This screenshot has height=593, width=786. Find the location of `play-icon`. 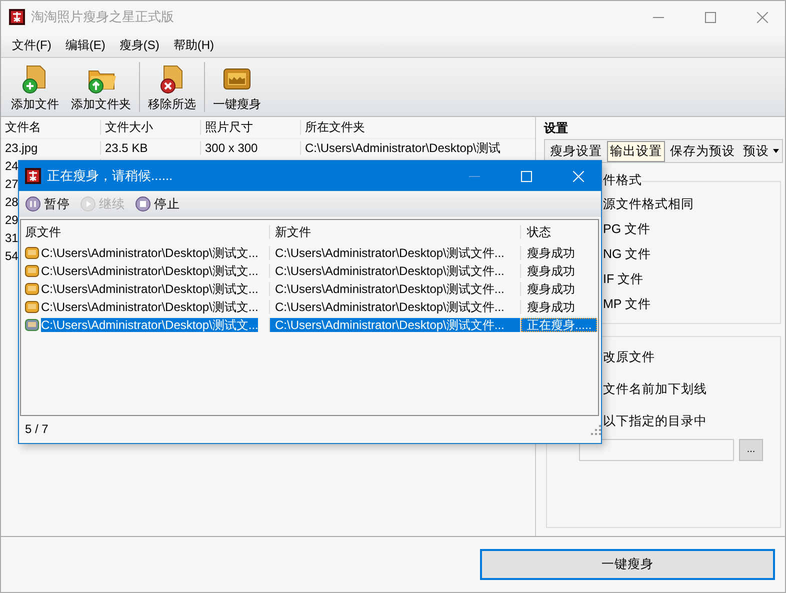

play-icon is located at coordinates (88, 204).